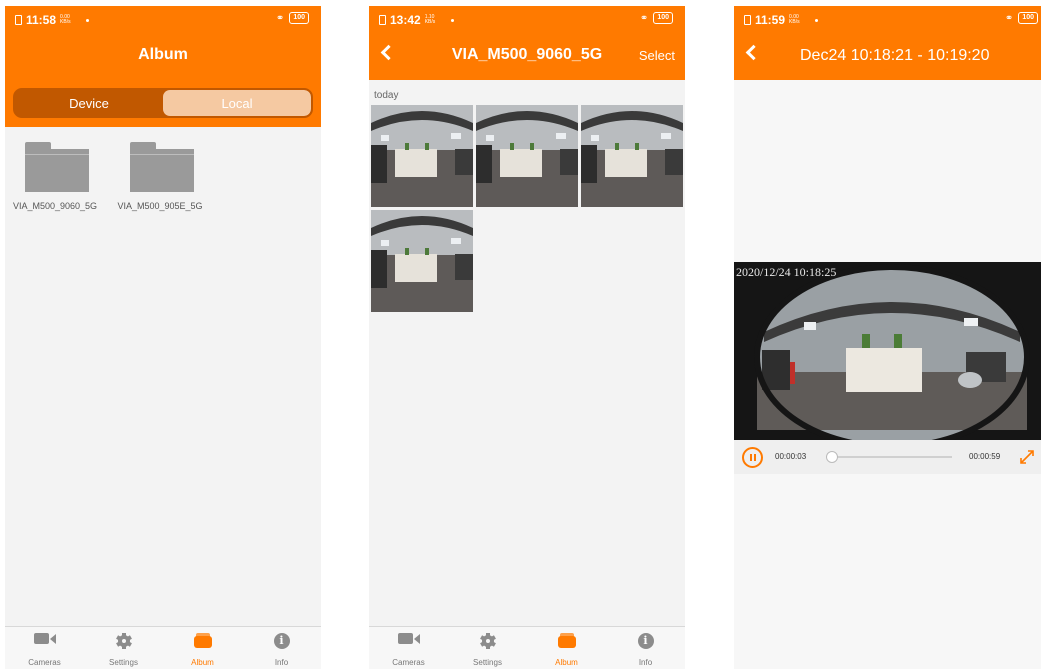  Describe the element at coordinates (786, 272) in the screenshot. I see `video-timestamp: 2020/12/24 10:18:25` at that location.